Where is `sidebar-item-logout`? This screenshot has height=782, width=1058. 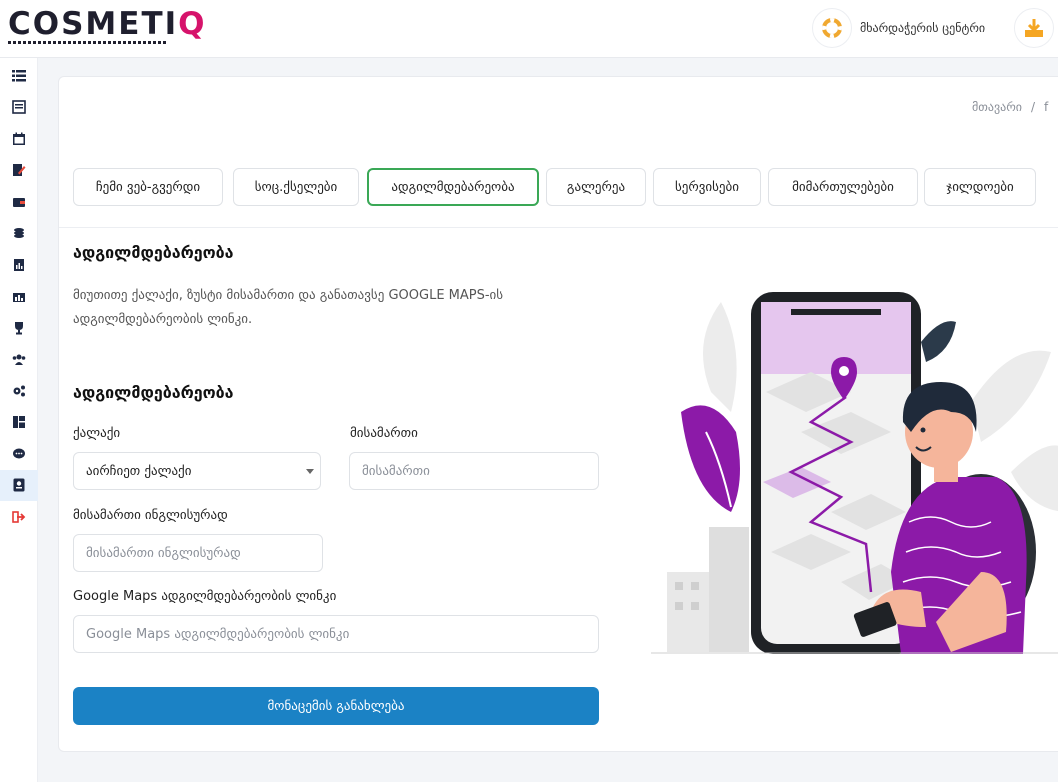
sidebar-item-logout is located at coordinates (19, 517).